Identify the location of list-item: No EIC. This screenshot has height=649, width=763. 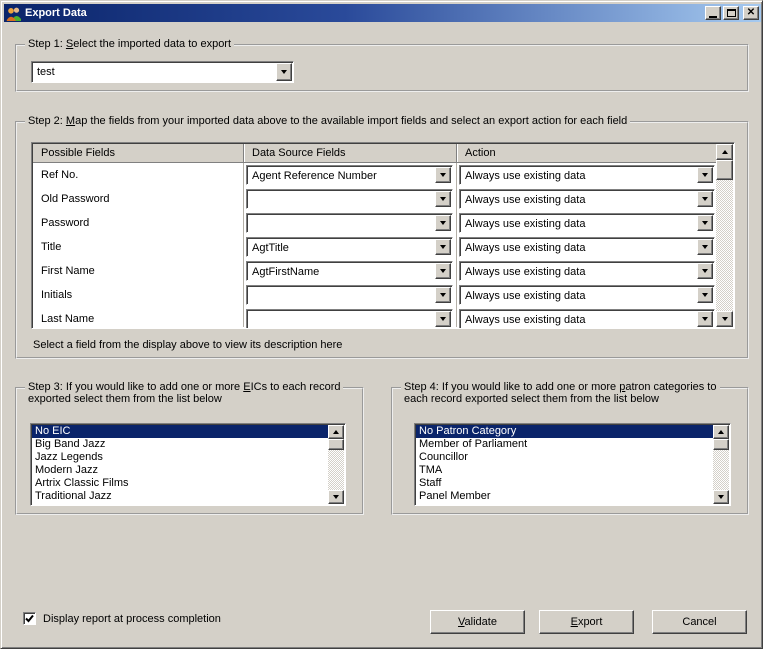
(180, 431).